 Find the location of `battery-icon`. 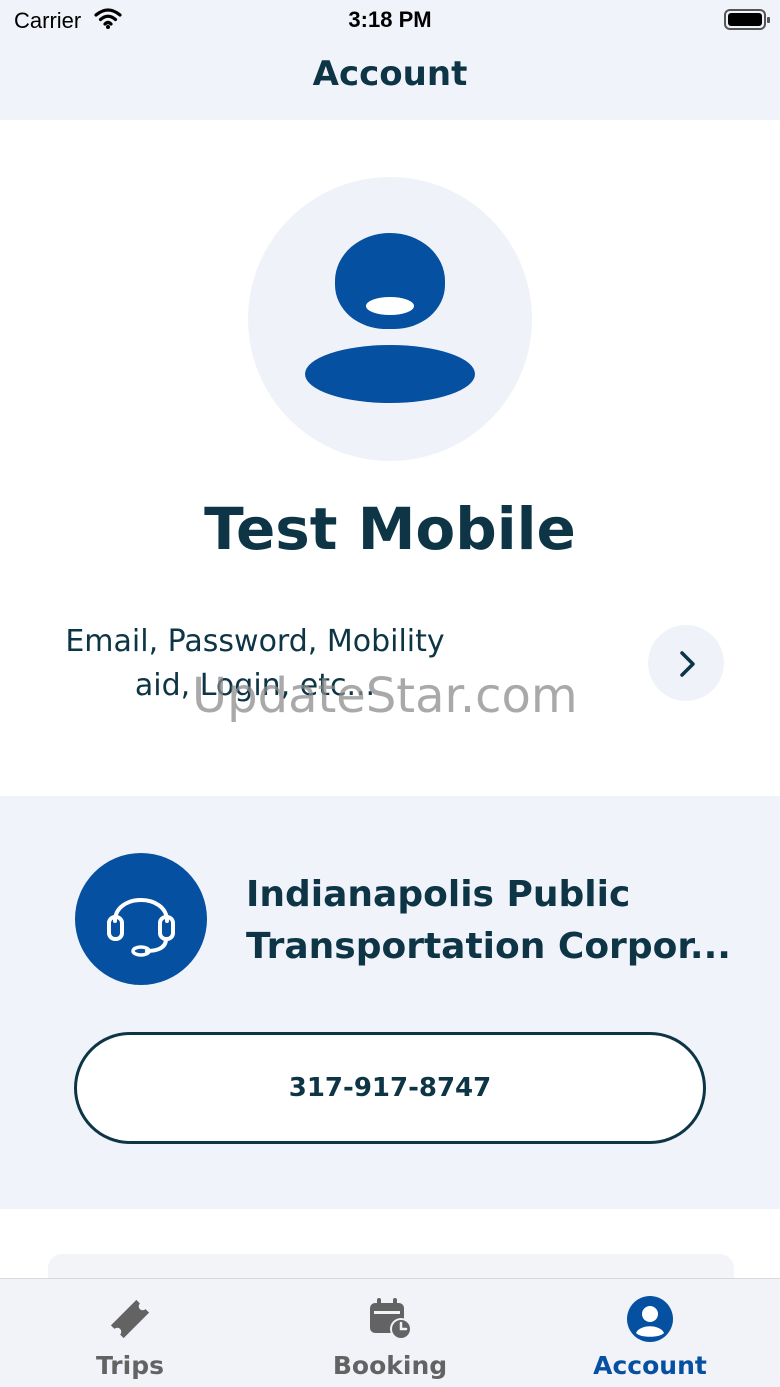

battery-icon is located at coordinates (747, 19).